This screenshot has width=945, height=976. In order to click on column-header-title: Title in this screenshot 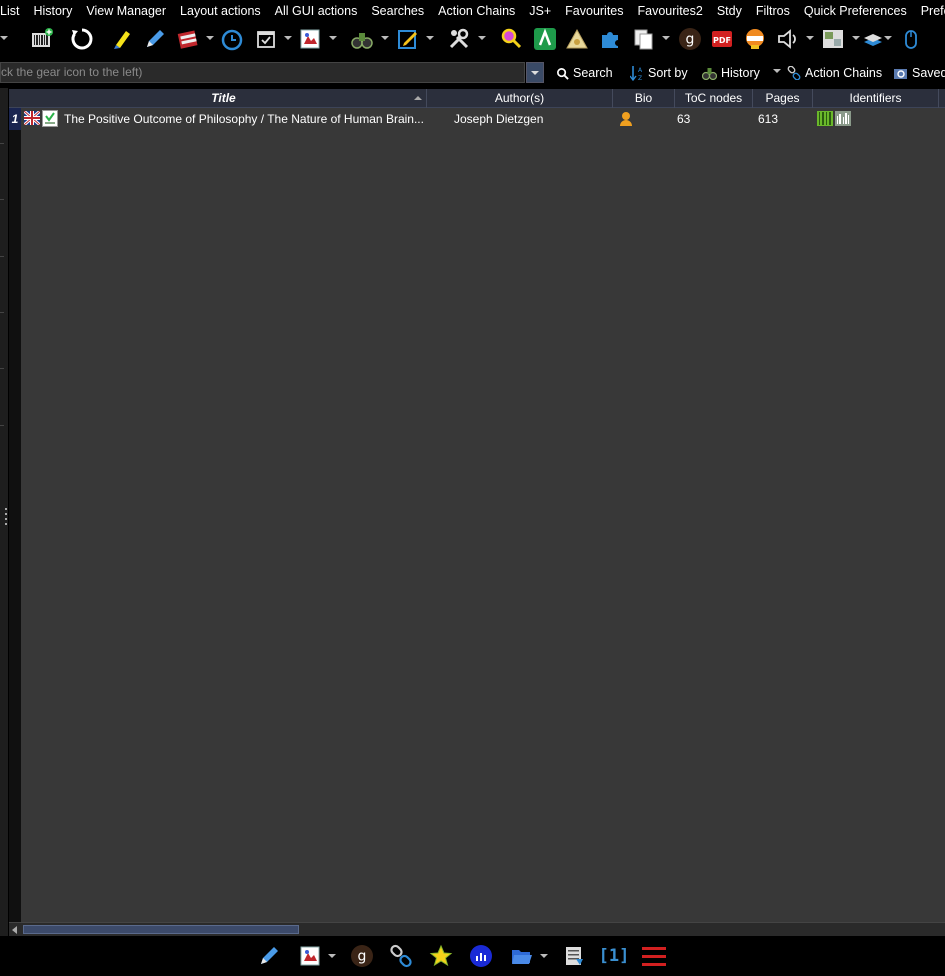, I will do `click(224, 98)`.